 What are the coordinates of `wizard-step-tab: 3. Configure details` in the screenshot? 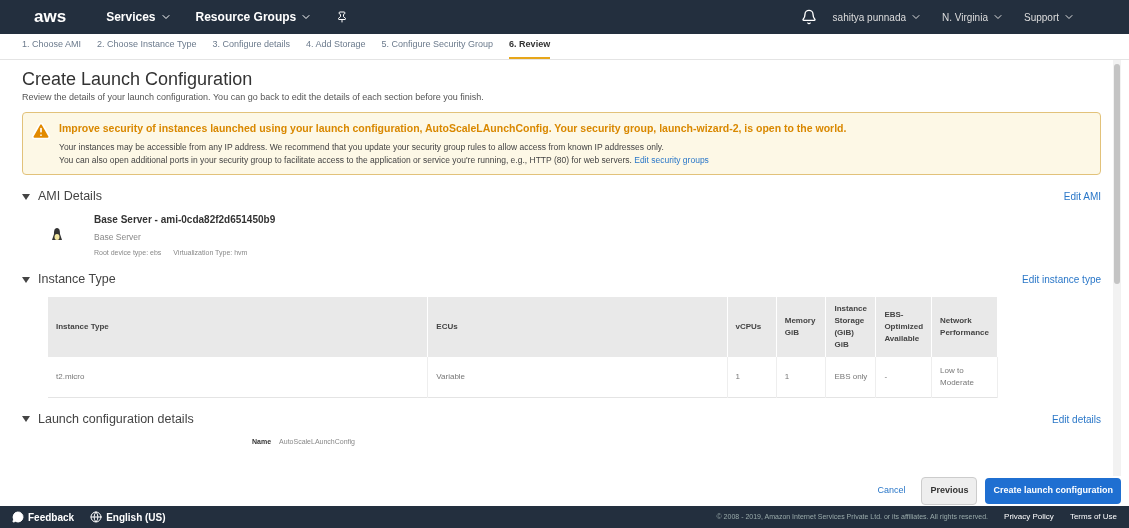 It's located at (251, 48).